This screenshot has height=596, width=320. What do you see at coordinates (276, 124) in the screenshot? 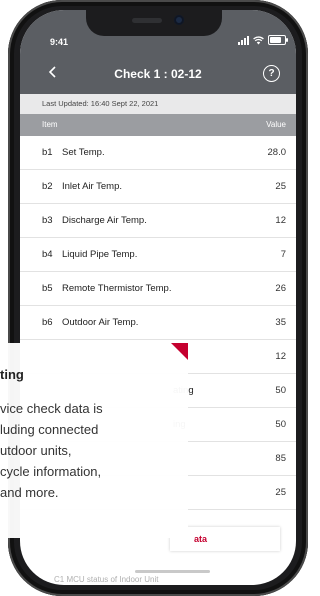
I see `column-header-value: Value` at bounding box center [276, 124].